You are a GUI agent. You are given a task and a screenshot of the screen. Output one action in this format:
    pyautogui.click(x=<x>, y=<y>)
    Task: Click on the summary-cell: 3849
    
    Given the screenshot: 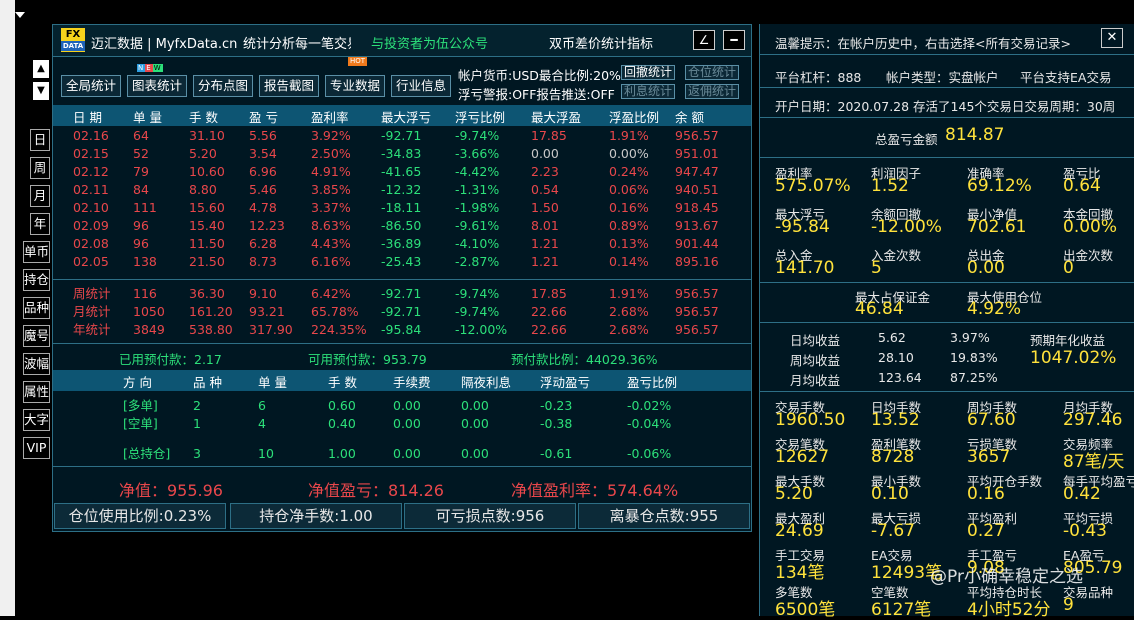 What is the action you would take?
    pyautogui.click(x=149, y=329)
    